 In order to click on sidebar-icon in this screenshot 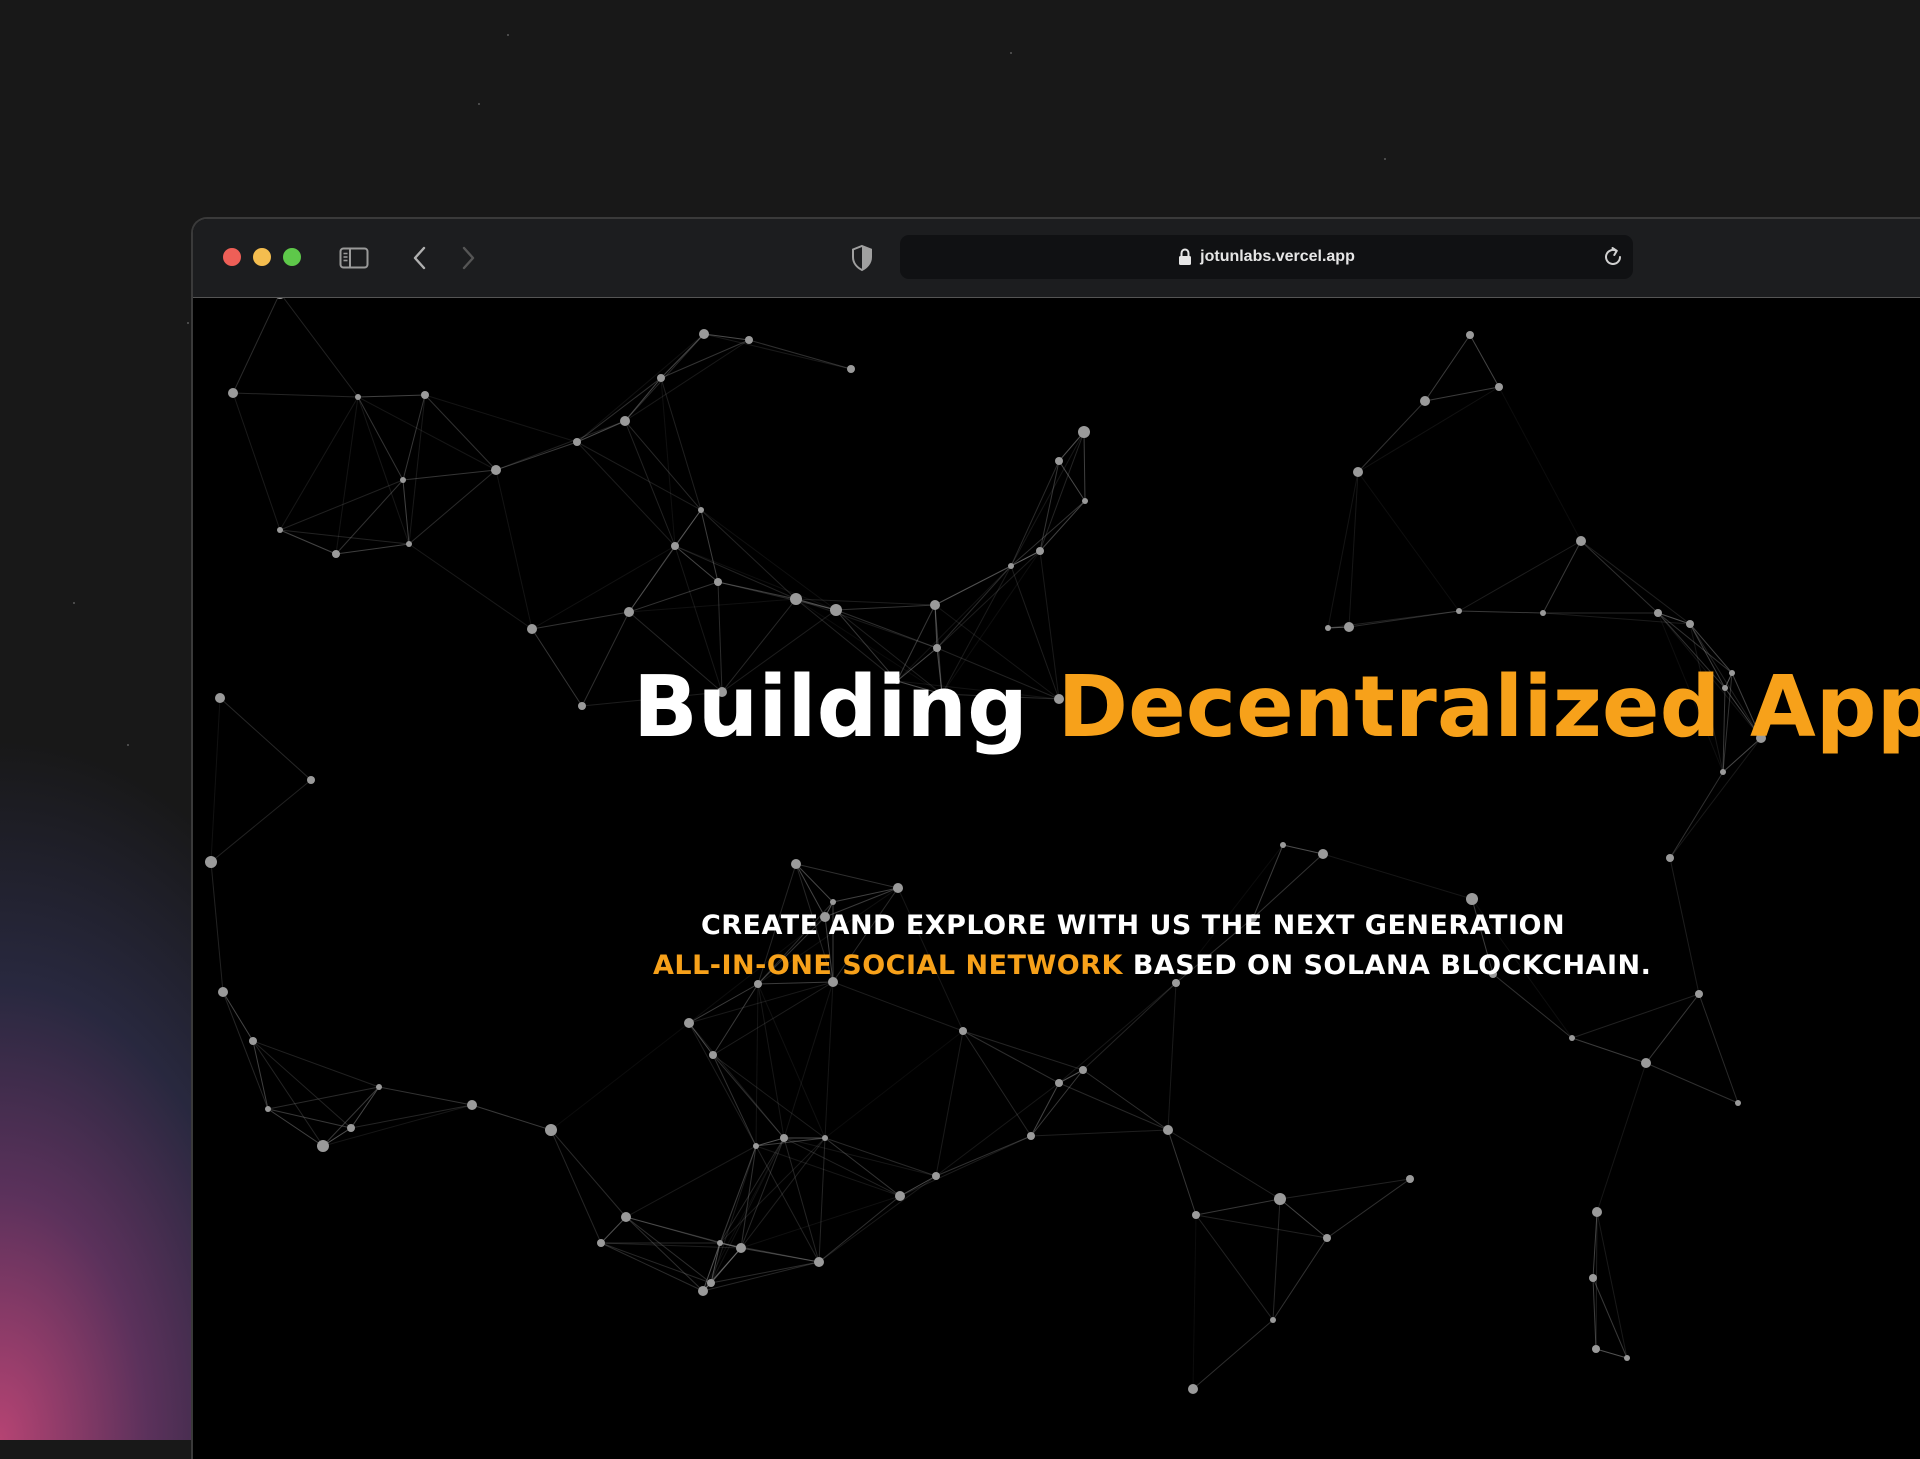, I will do `click(354, 258)`.